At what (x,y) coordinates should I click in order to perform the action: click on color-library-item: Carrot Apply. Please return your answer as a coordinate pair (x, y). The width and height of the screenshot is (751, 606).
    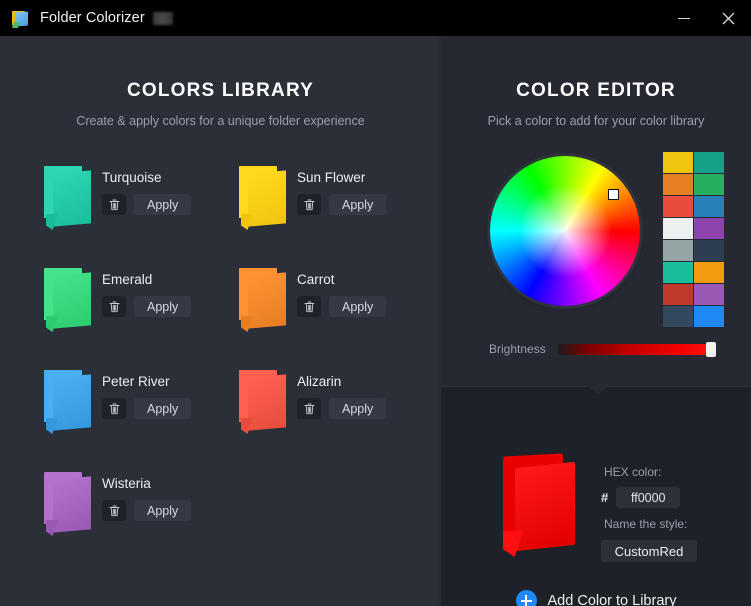
    Looking at the image, I should click on (322, 311).